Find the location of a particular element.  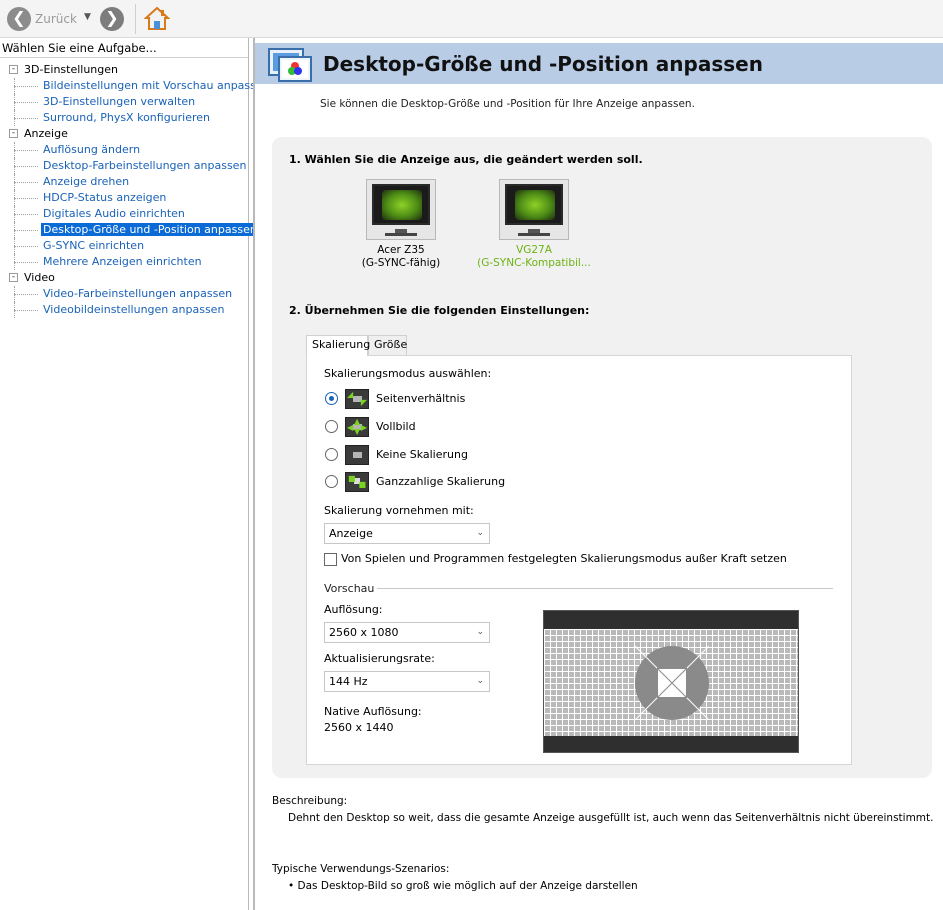

sidebar-item-label: Bildeinstellungen mit Vorschau anpassen is located at coordinates (156, 85).